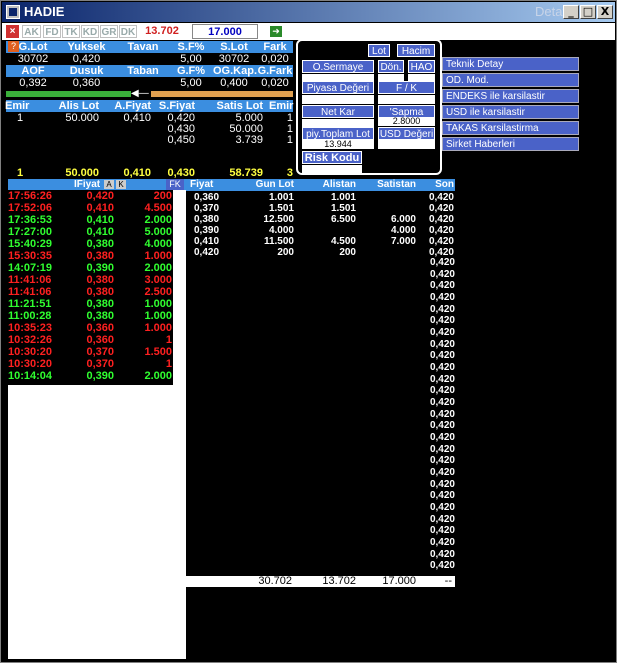 The image size is (617, 663). I want to click on lot-button: Lot, so click(379, 50).